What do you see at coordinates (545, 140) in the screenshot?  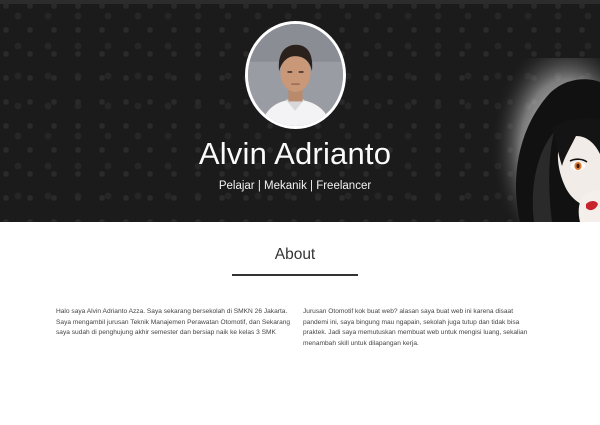 I see `anime-character-art` at bounding box center [545, 140].